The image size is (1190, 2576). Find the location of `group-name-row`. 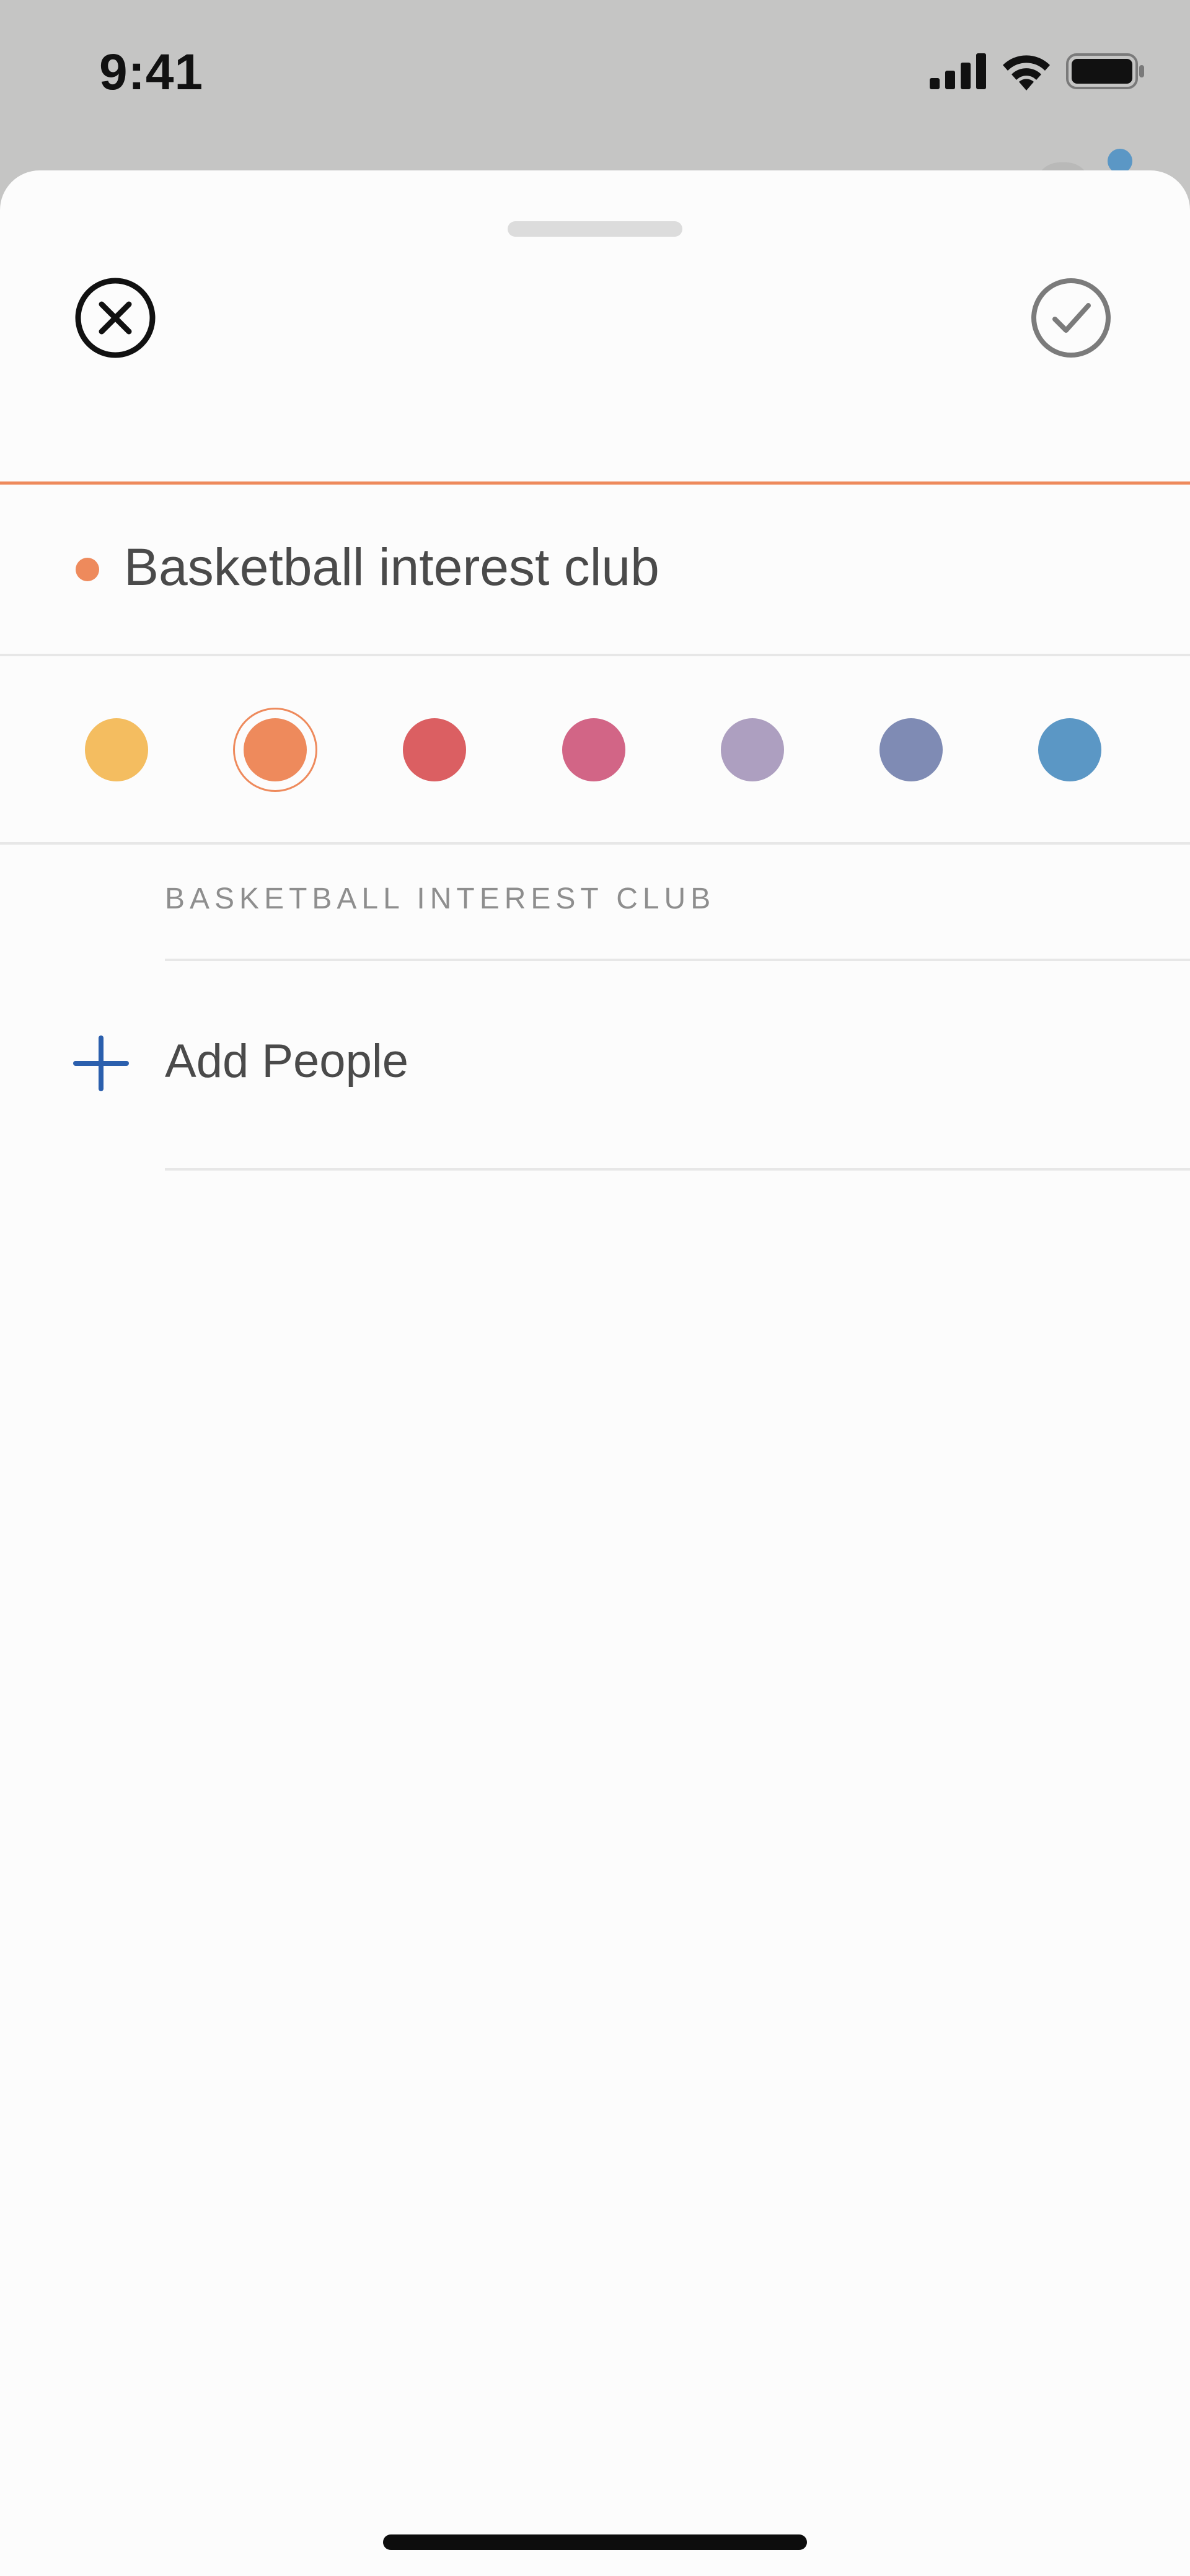

group-name-row is located at coordinates (595, 569).